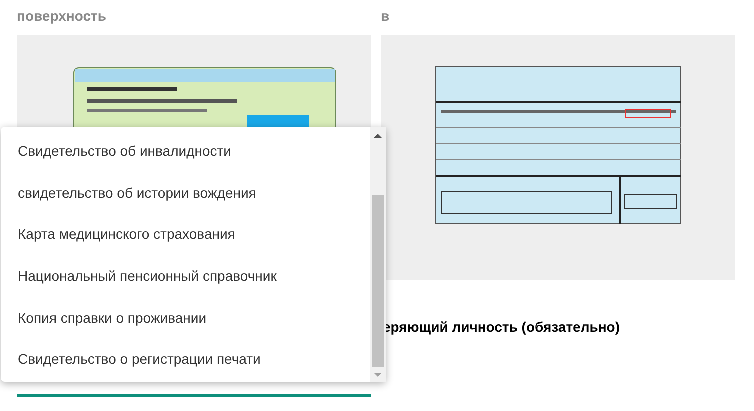 The width and height of the screenshot is (754, 411). I want to click on dropdown-item: Карта медицинского страхования, so click(185, 235).